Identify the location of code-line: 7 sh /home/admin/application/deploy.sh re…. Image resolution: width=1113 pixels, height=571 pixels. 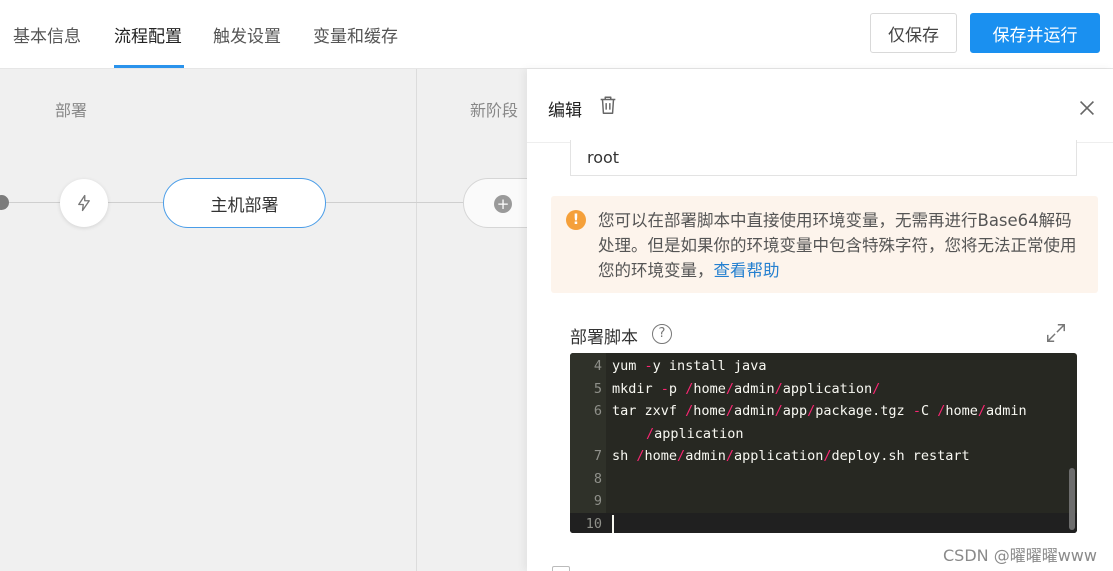
(823, 456).